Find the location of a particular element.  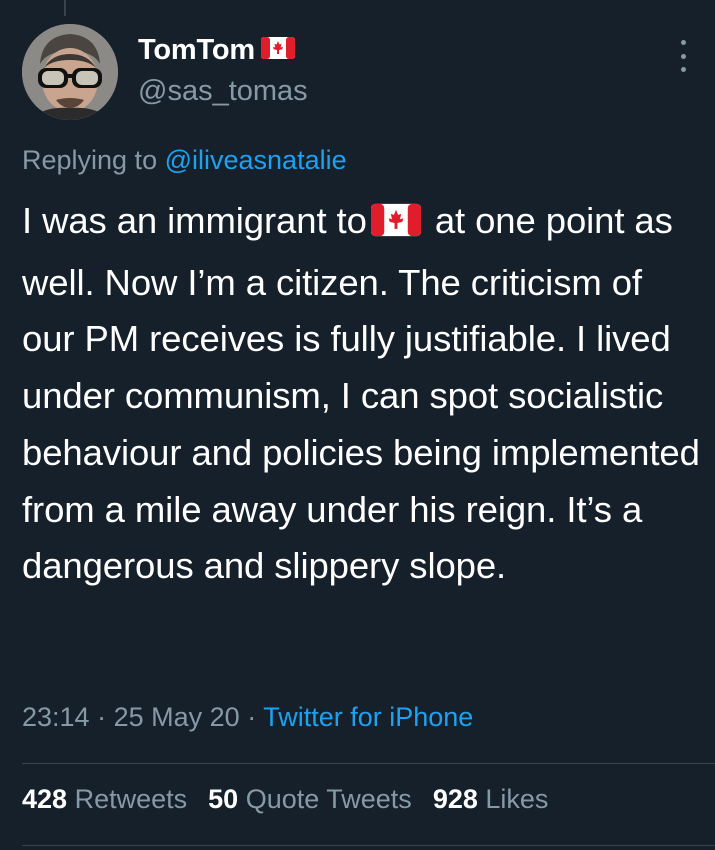

replying-to: Replying to @iliveasnatalie is located at coordinates (184, 160).